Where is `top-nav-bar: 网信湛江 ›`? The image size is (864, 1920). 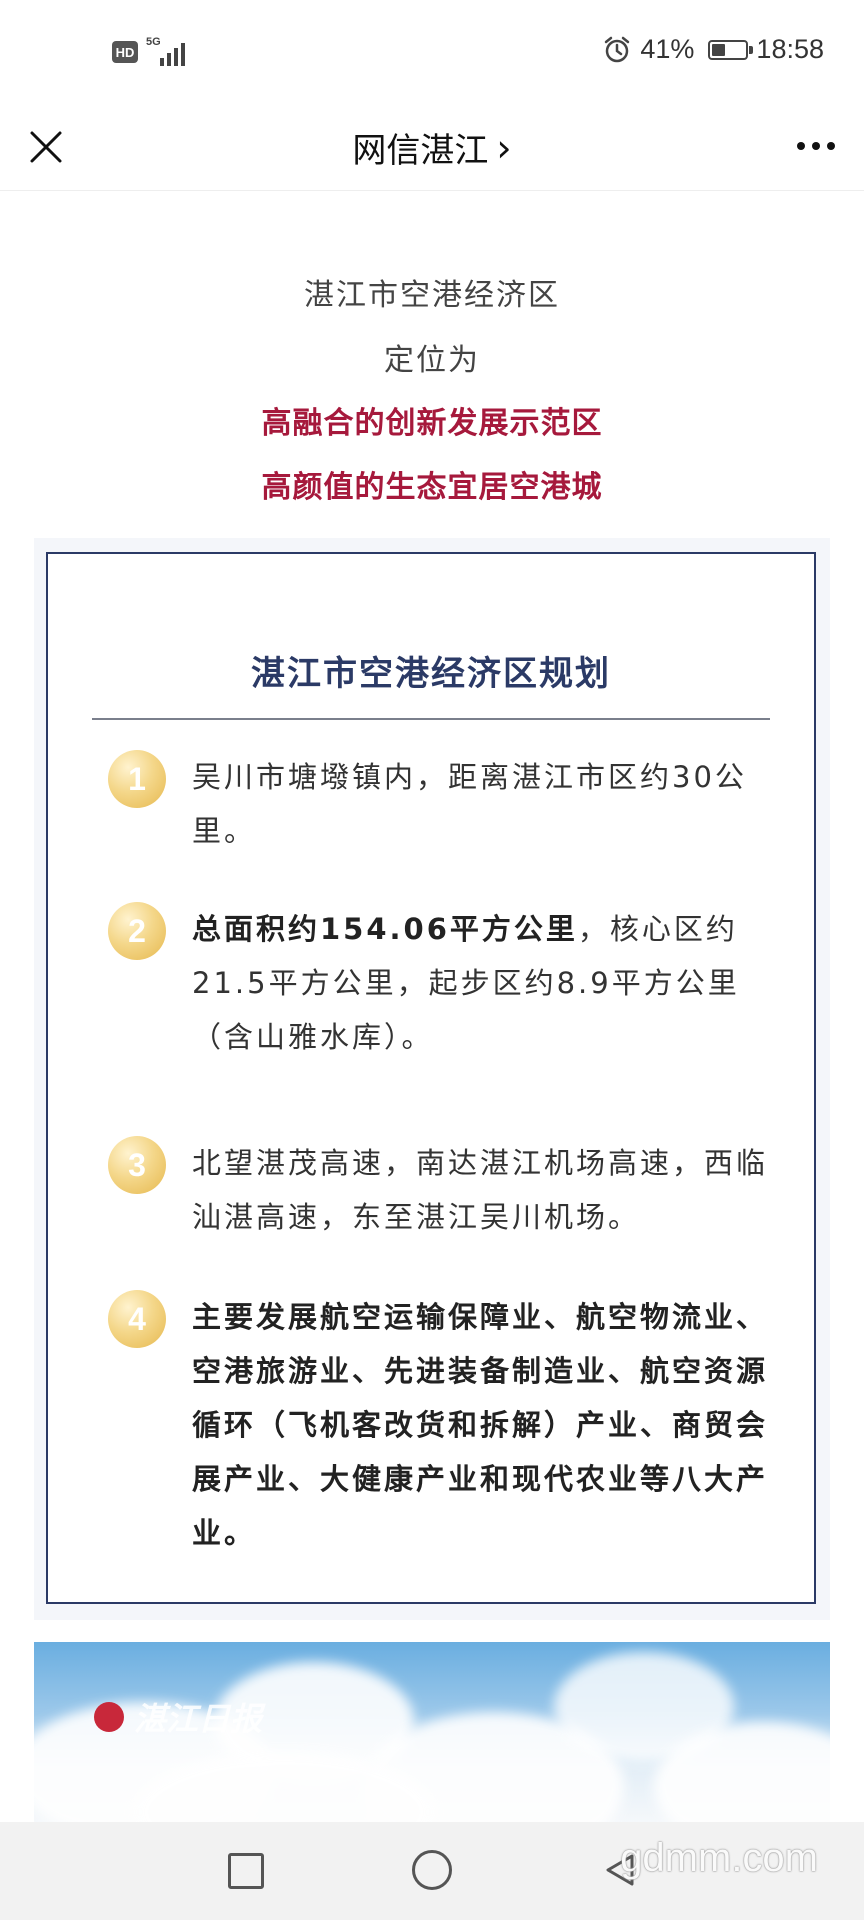 top-nav-bar: 网信湛江 › is located at coordinates (432, 148).